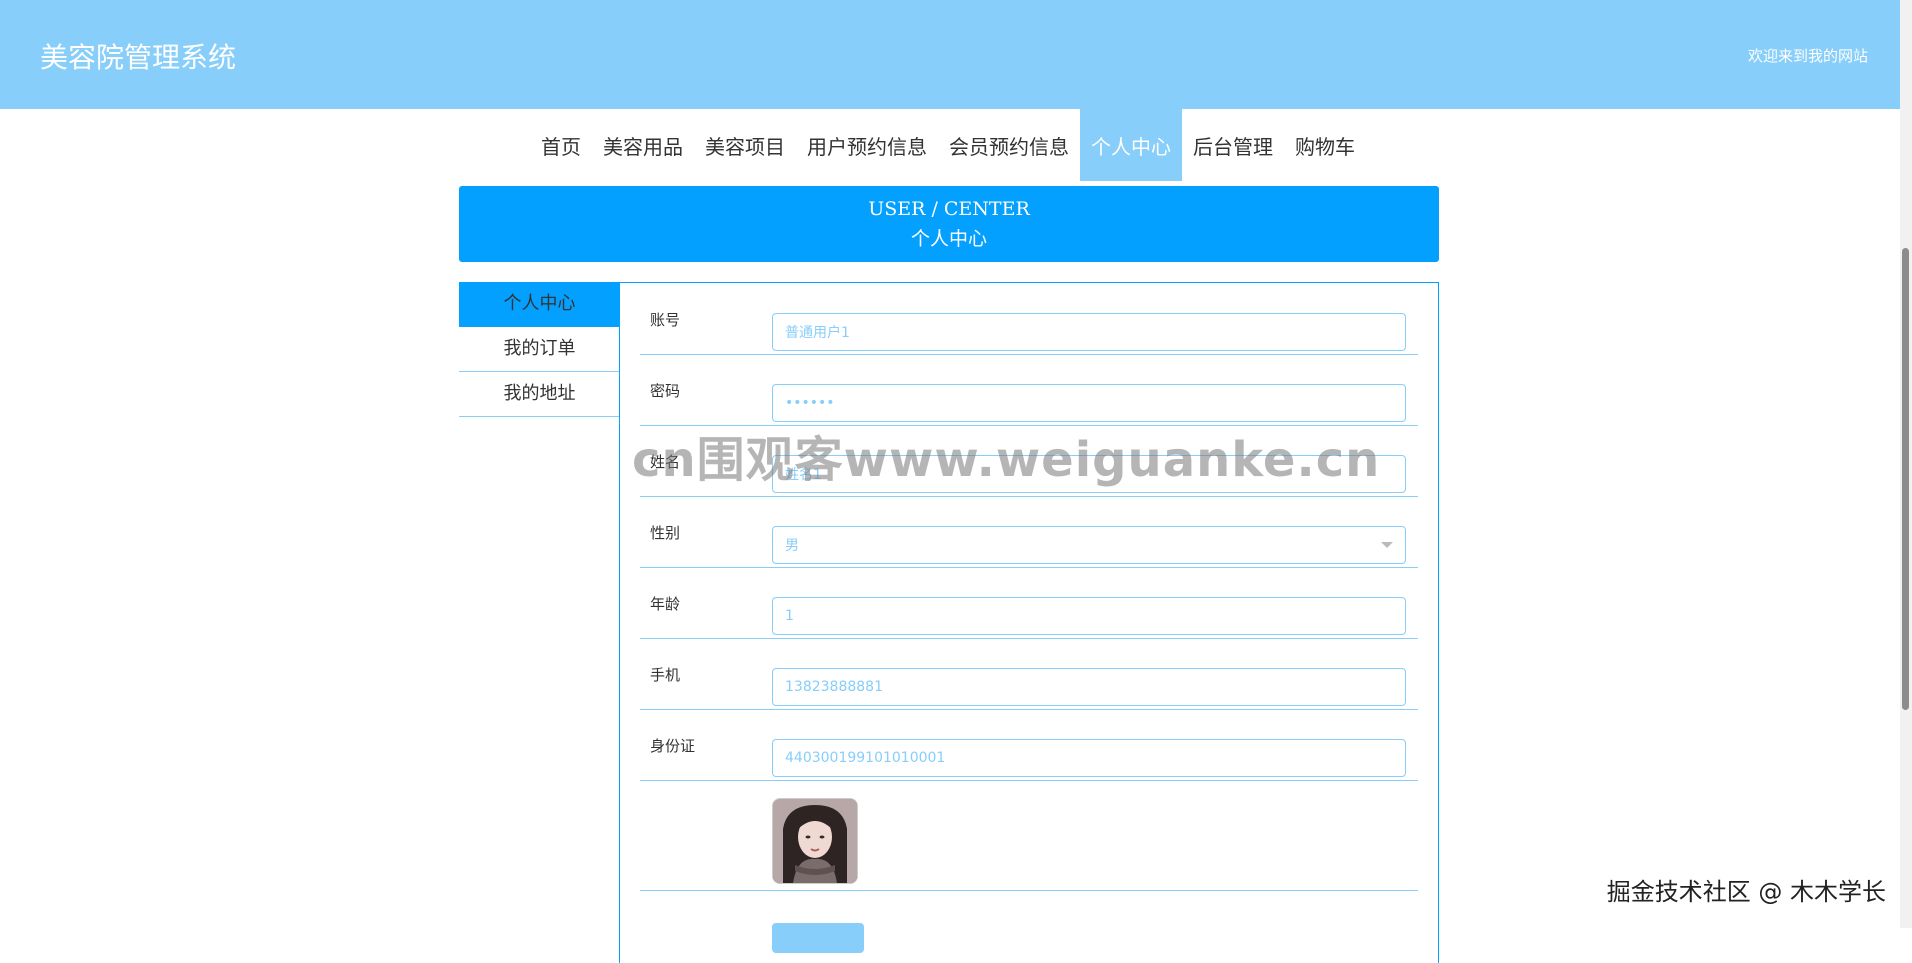  I want to click on nav-item-beauty-products: 美容用品, so click(643, 145).